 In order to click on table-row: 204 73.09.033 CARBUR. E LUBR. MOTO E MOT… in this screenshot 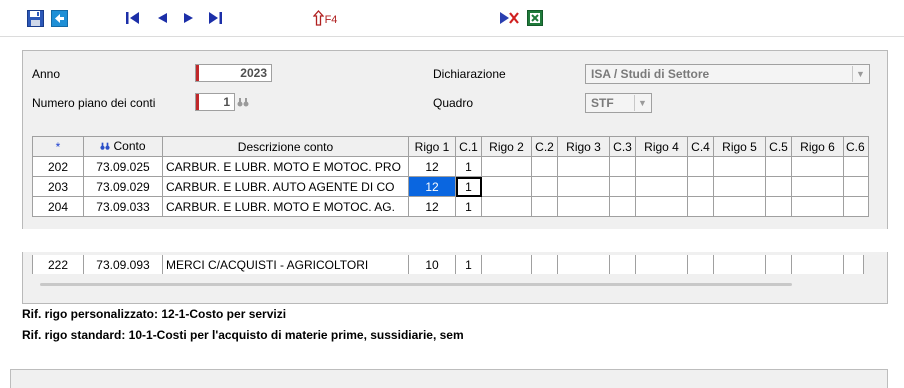, I will do `click(450, 206)`.